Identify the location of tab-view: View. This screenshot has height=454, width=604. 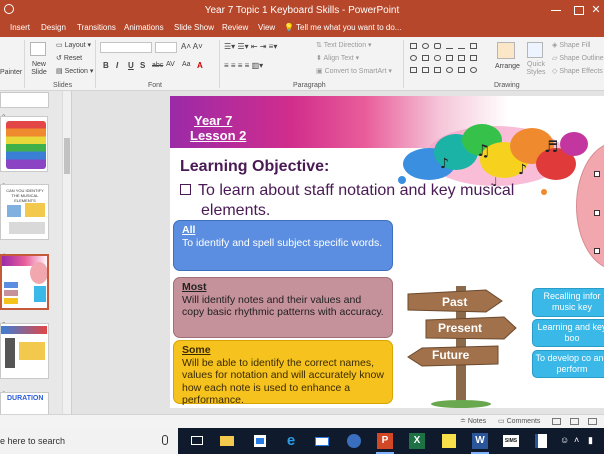
(266, 27).